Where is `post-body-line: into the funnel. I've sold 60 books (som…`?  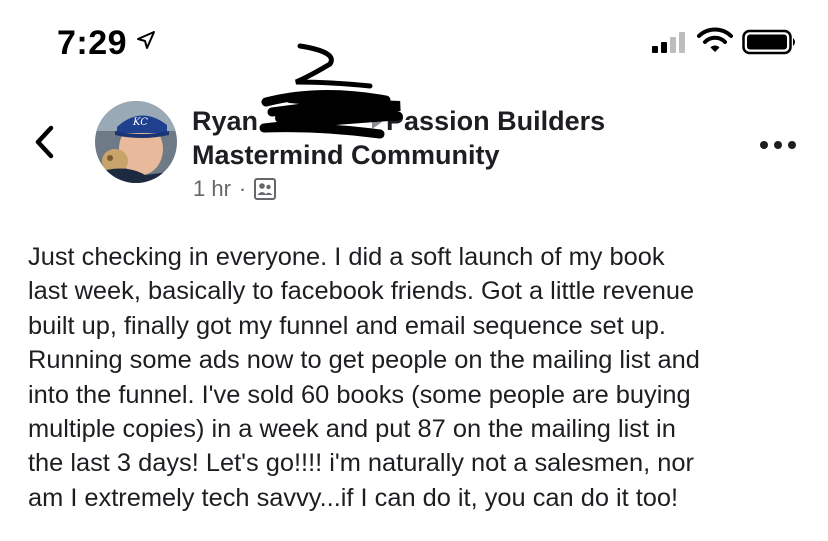
post-body-line: into the funnel. I've sold 60 books (som… is located at coordinates (359, 394).